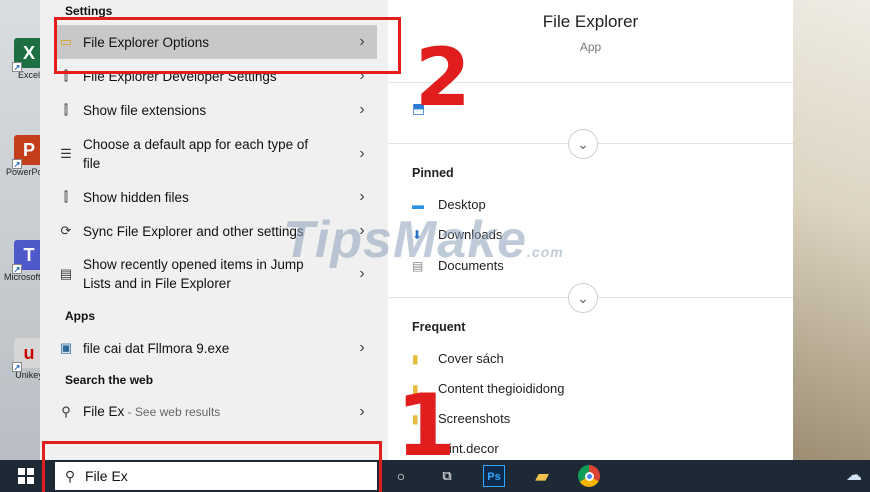  What do you see at coordinates (433, 173) in the screenshot?
I see `pinned-header: Pinned` at bounding box center [433, 173].